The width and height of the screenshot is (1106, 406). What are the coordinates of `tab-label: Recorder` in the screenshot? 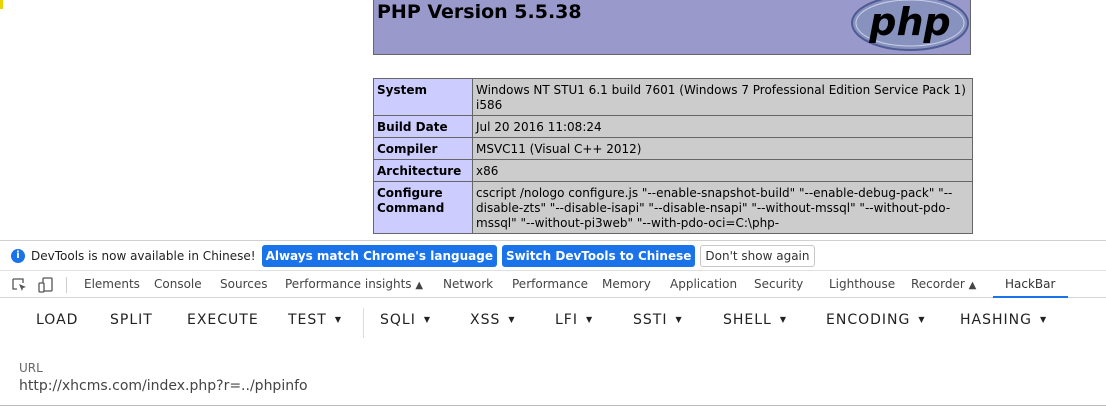 It's located at (938, 284).